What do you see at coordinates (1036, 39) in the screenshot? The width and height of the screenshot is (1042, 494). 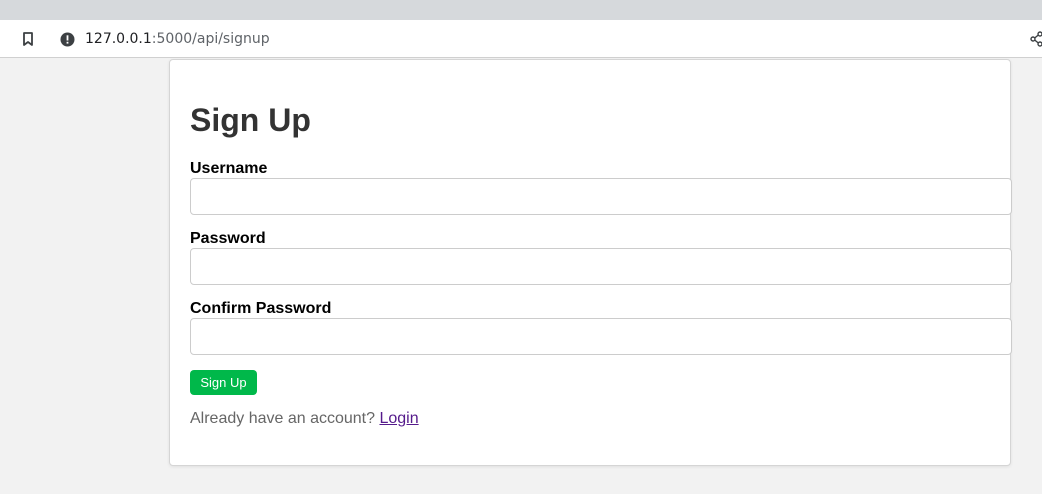 I see `share-icon` at bounding box center [1036, 39].